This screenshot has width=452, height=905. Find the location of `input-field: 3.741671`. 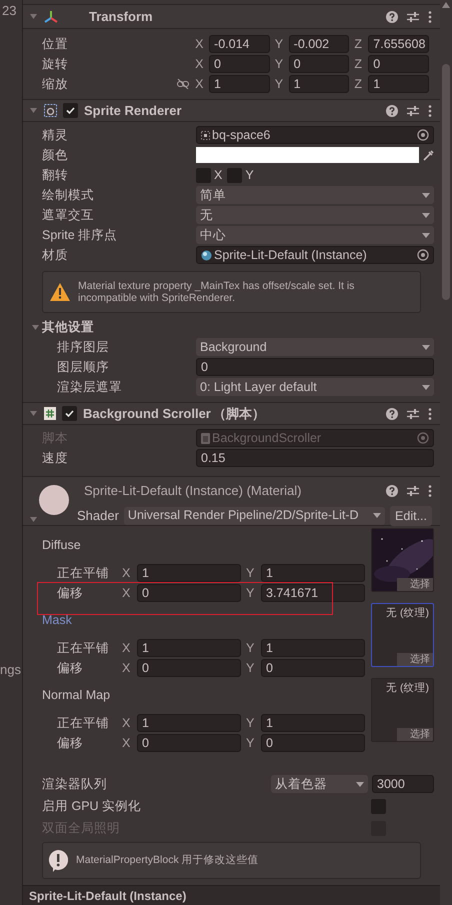

input-field: 3.741671 is located at coordinates (313, 593).